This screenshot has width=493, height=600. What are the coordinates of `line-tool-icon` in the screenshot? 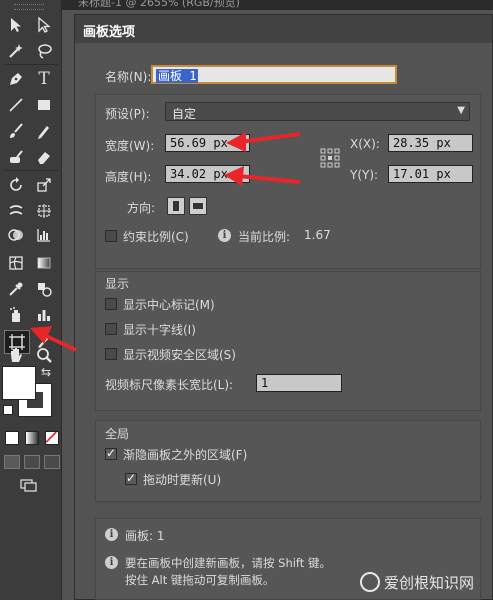 It's located at (16, 105).